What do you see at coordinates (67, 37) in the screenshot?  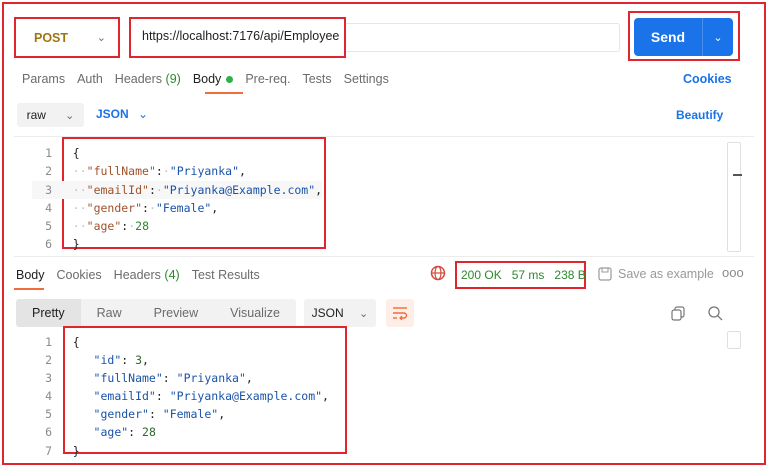 I see `method-select: POST ⌄` at bounding box center [67, 37].